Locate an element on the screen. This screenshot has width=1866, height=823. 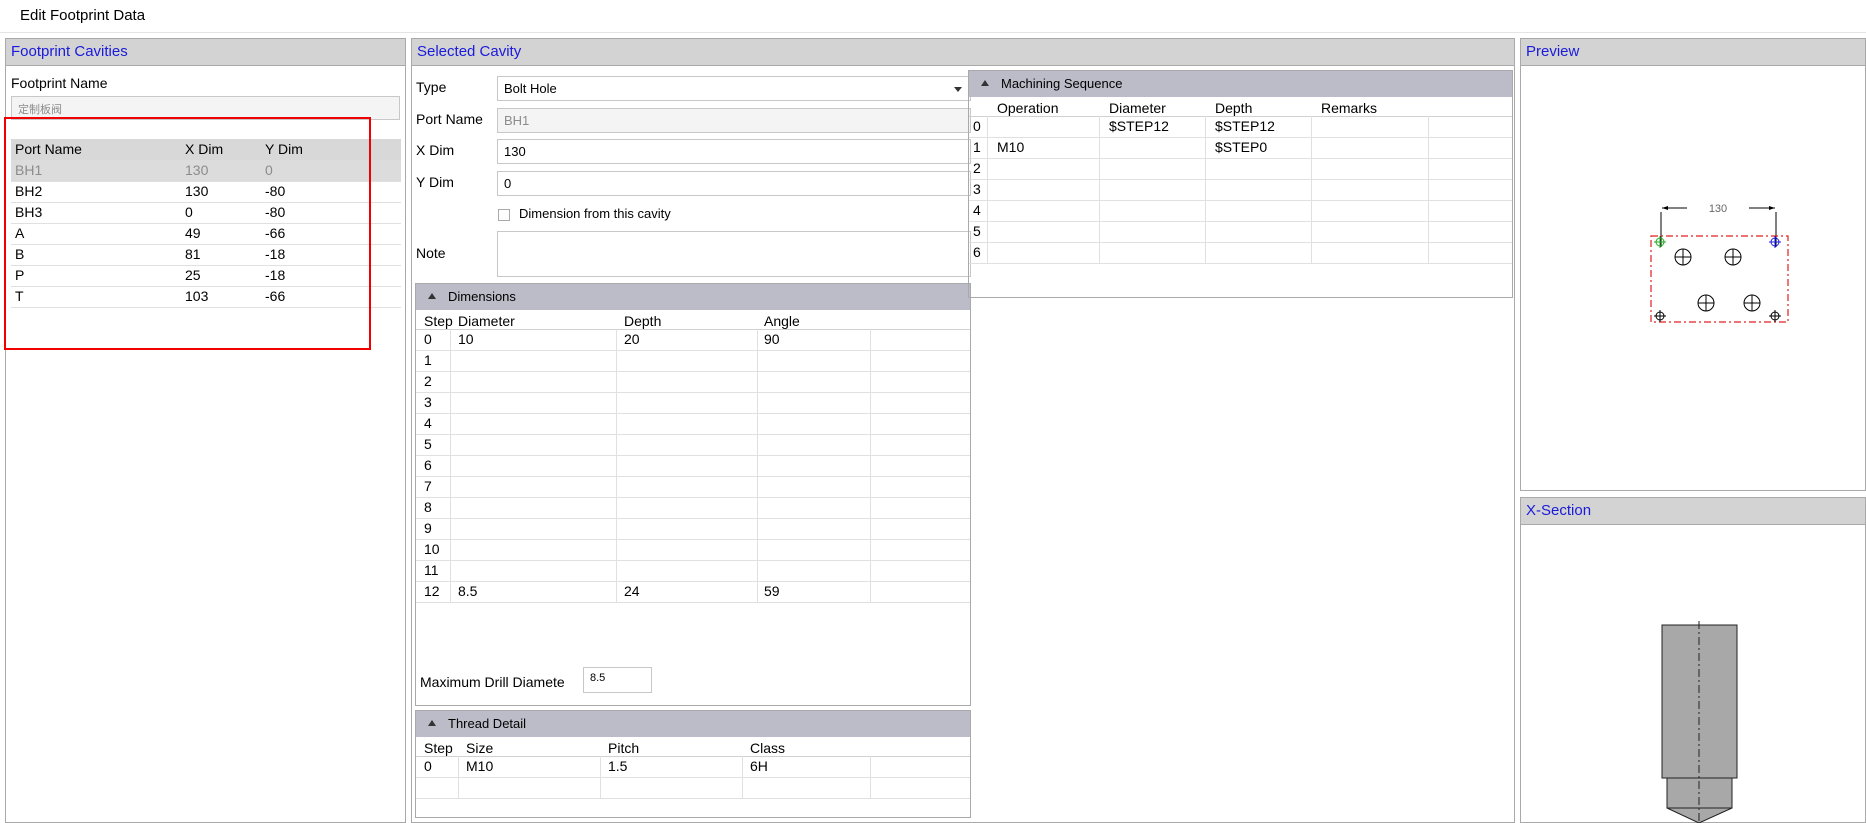
table-cell: 0 is located at coordinates (437, 339).